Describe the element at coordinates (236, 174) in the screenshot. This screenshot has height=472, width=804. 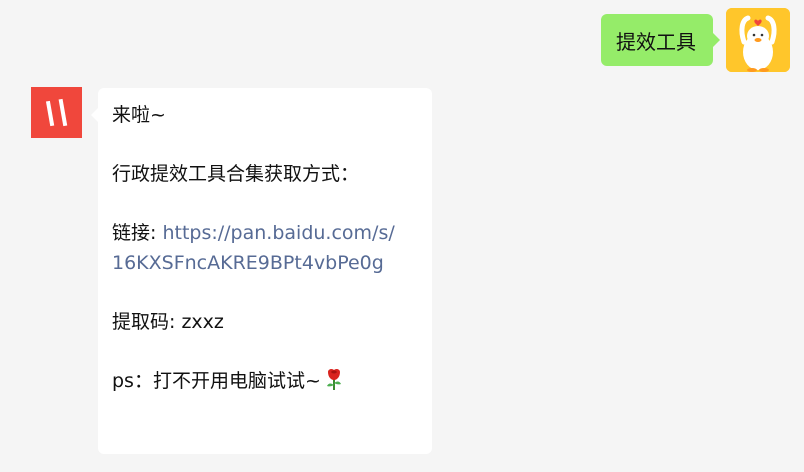
I see `intro-text: 行政提效工具合集获取方式：` at that location.